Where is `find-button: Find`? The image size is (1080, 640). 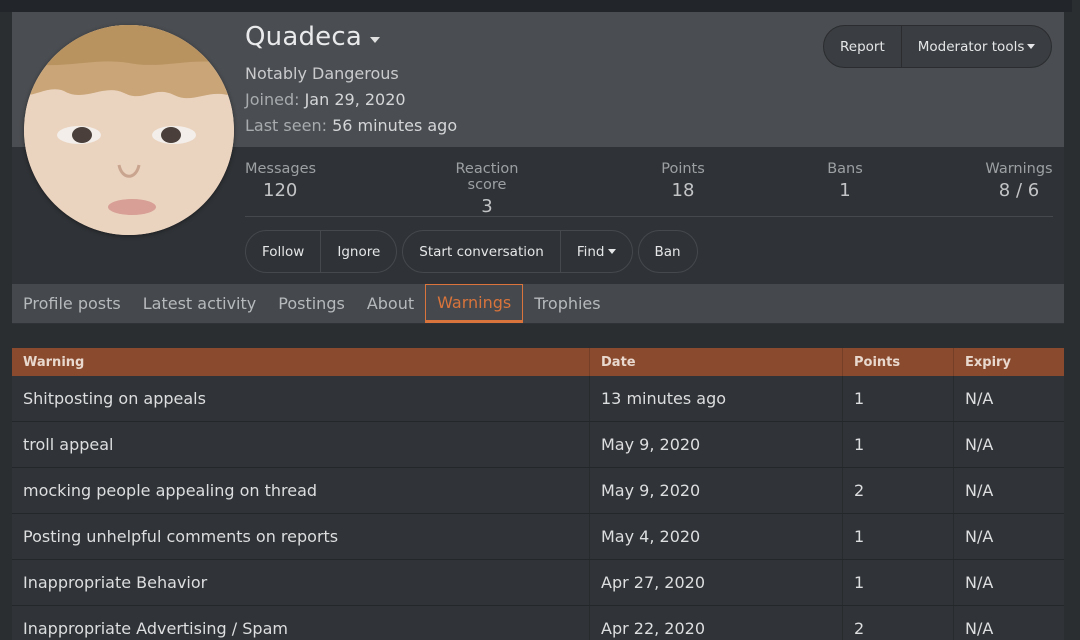
find-button: Find is located at coordinates (596, 251).